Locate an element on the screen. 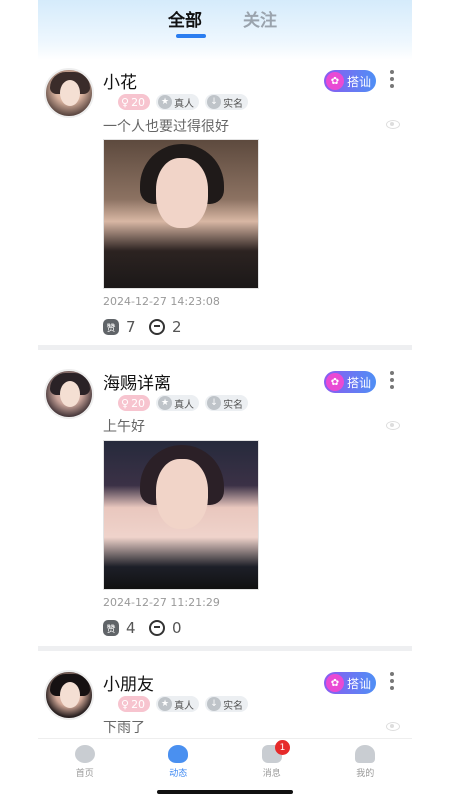 The image size is (450, 800). like-button: 赞4 is located at coordinates (119, 628).